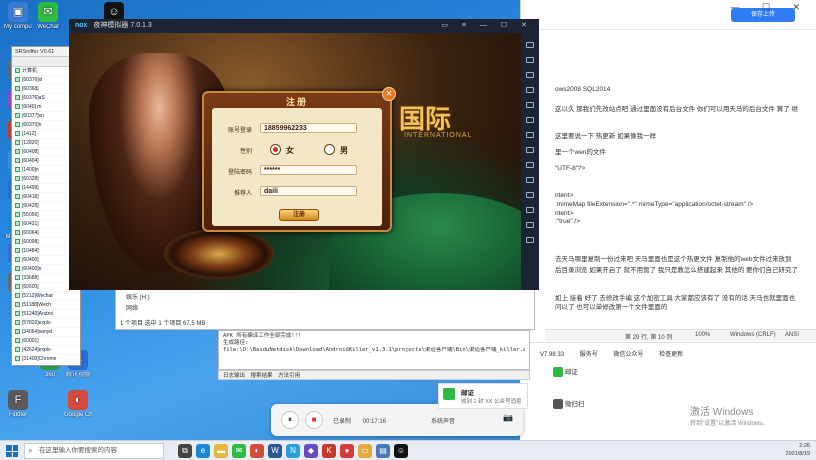 This screenshot has width=816, height=460. What do you see at coordinates (329, 451) in the screenshot?
I see `killer-icon: K` at bounding box center [329, 451].